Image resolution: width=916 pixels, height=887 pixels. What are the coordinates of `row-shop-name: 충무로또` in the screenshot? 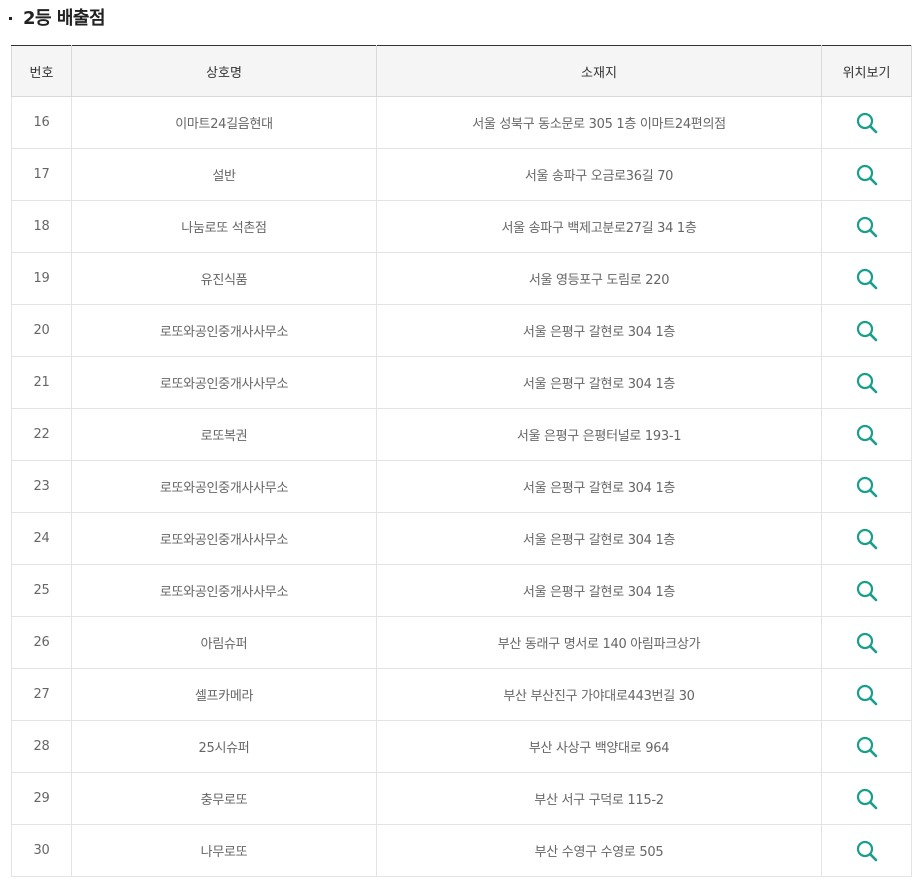 It's located at (224, 798).